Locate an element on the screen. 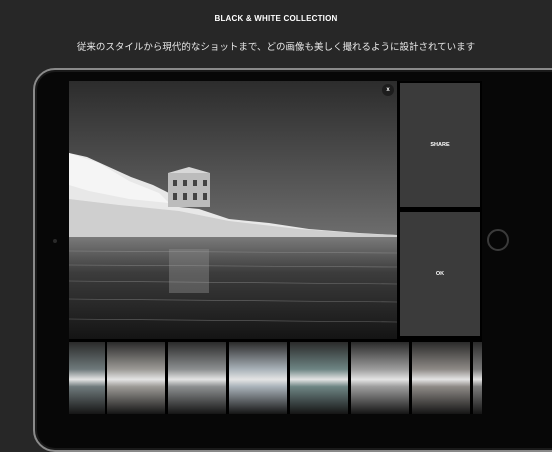  filter-strip is located at coordinates (275, 377).